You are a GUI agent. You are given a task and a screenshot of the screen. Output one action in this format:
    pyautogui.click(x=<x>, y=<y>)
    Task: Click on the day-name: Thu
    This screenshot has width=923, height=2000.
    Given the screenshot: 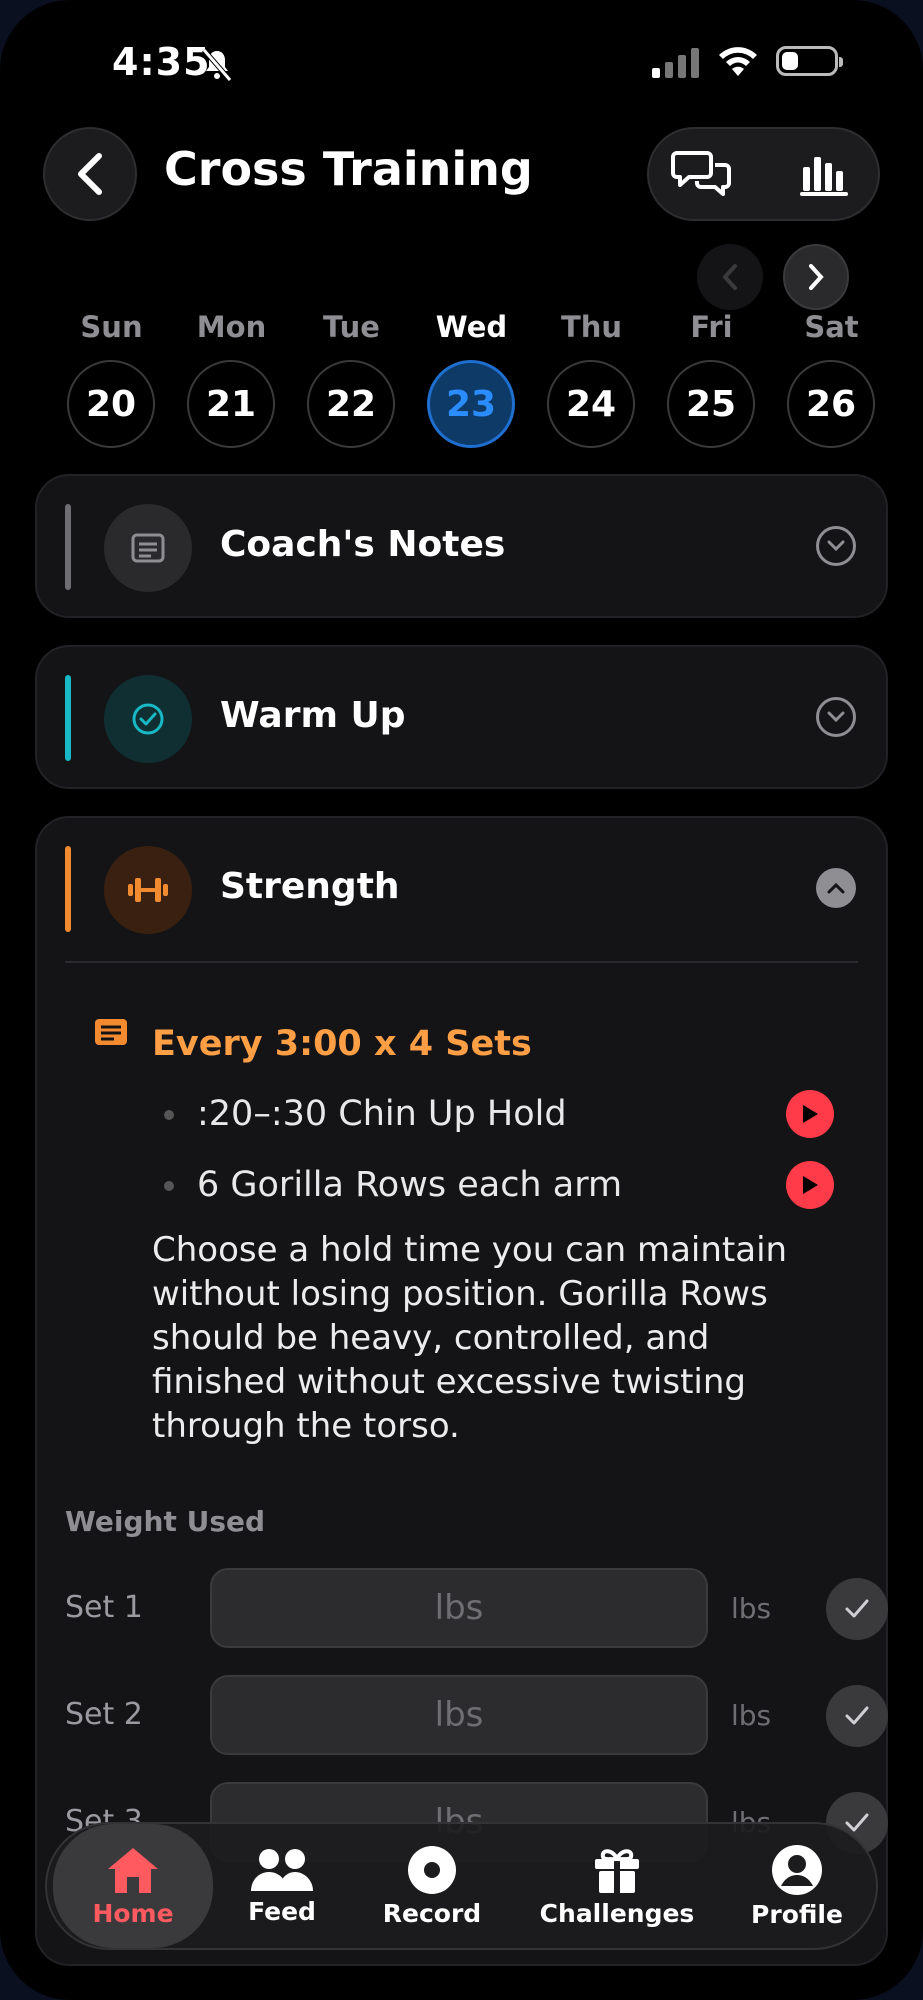 What is the action you would take?
    pyautogui.click(x=591, y=327)
    